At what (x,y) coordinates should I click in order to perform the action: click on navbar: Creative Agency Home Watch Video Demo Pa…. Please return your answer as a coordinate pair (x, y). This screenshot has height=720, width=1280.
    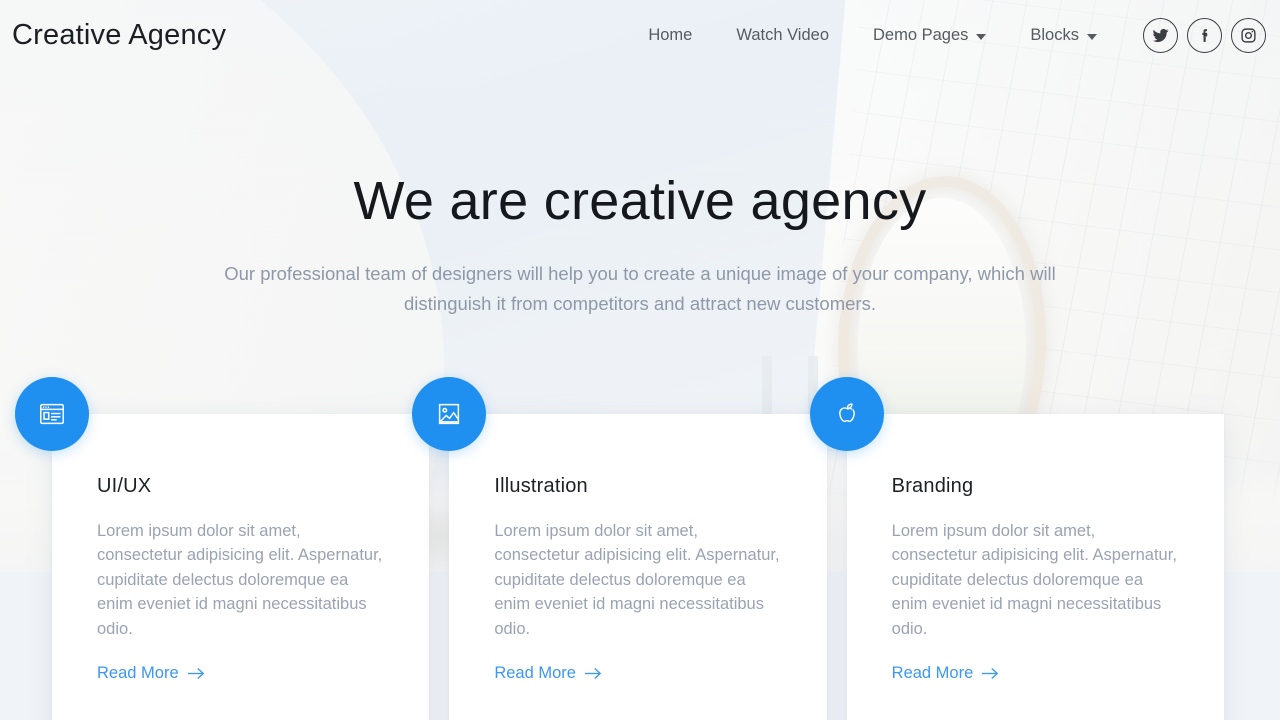
    Looking at the image, I should click on (640, 35).